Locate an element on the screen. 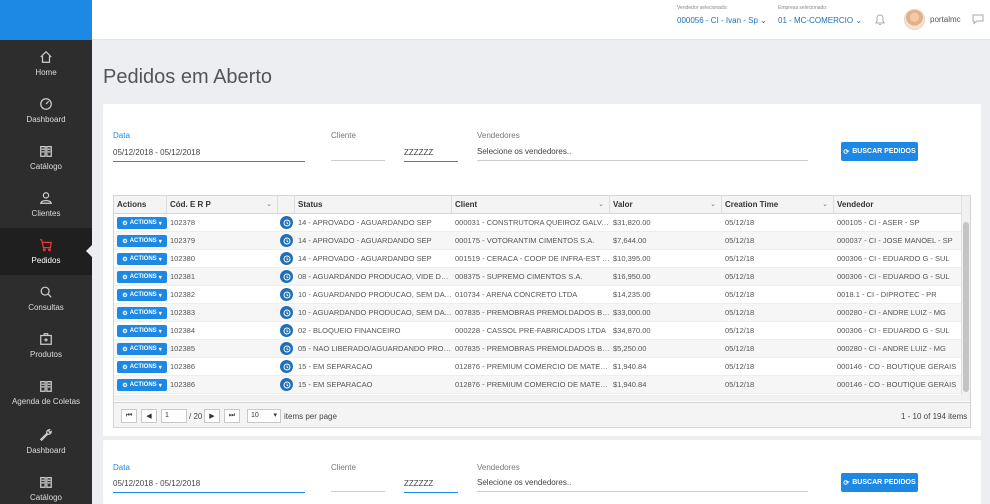 This screenshot has height=504, width=990. cell-creation-time: 05/12/18 is located at coordinates (740, 240).